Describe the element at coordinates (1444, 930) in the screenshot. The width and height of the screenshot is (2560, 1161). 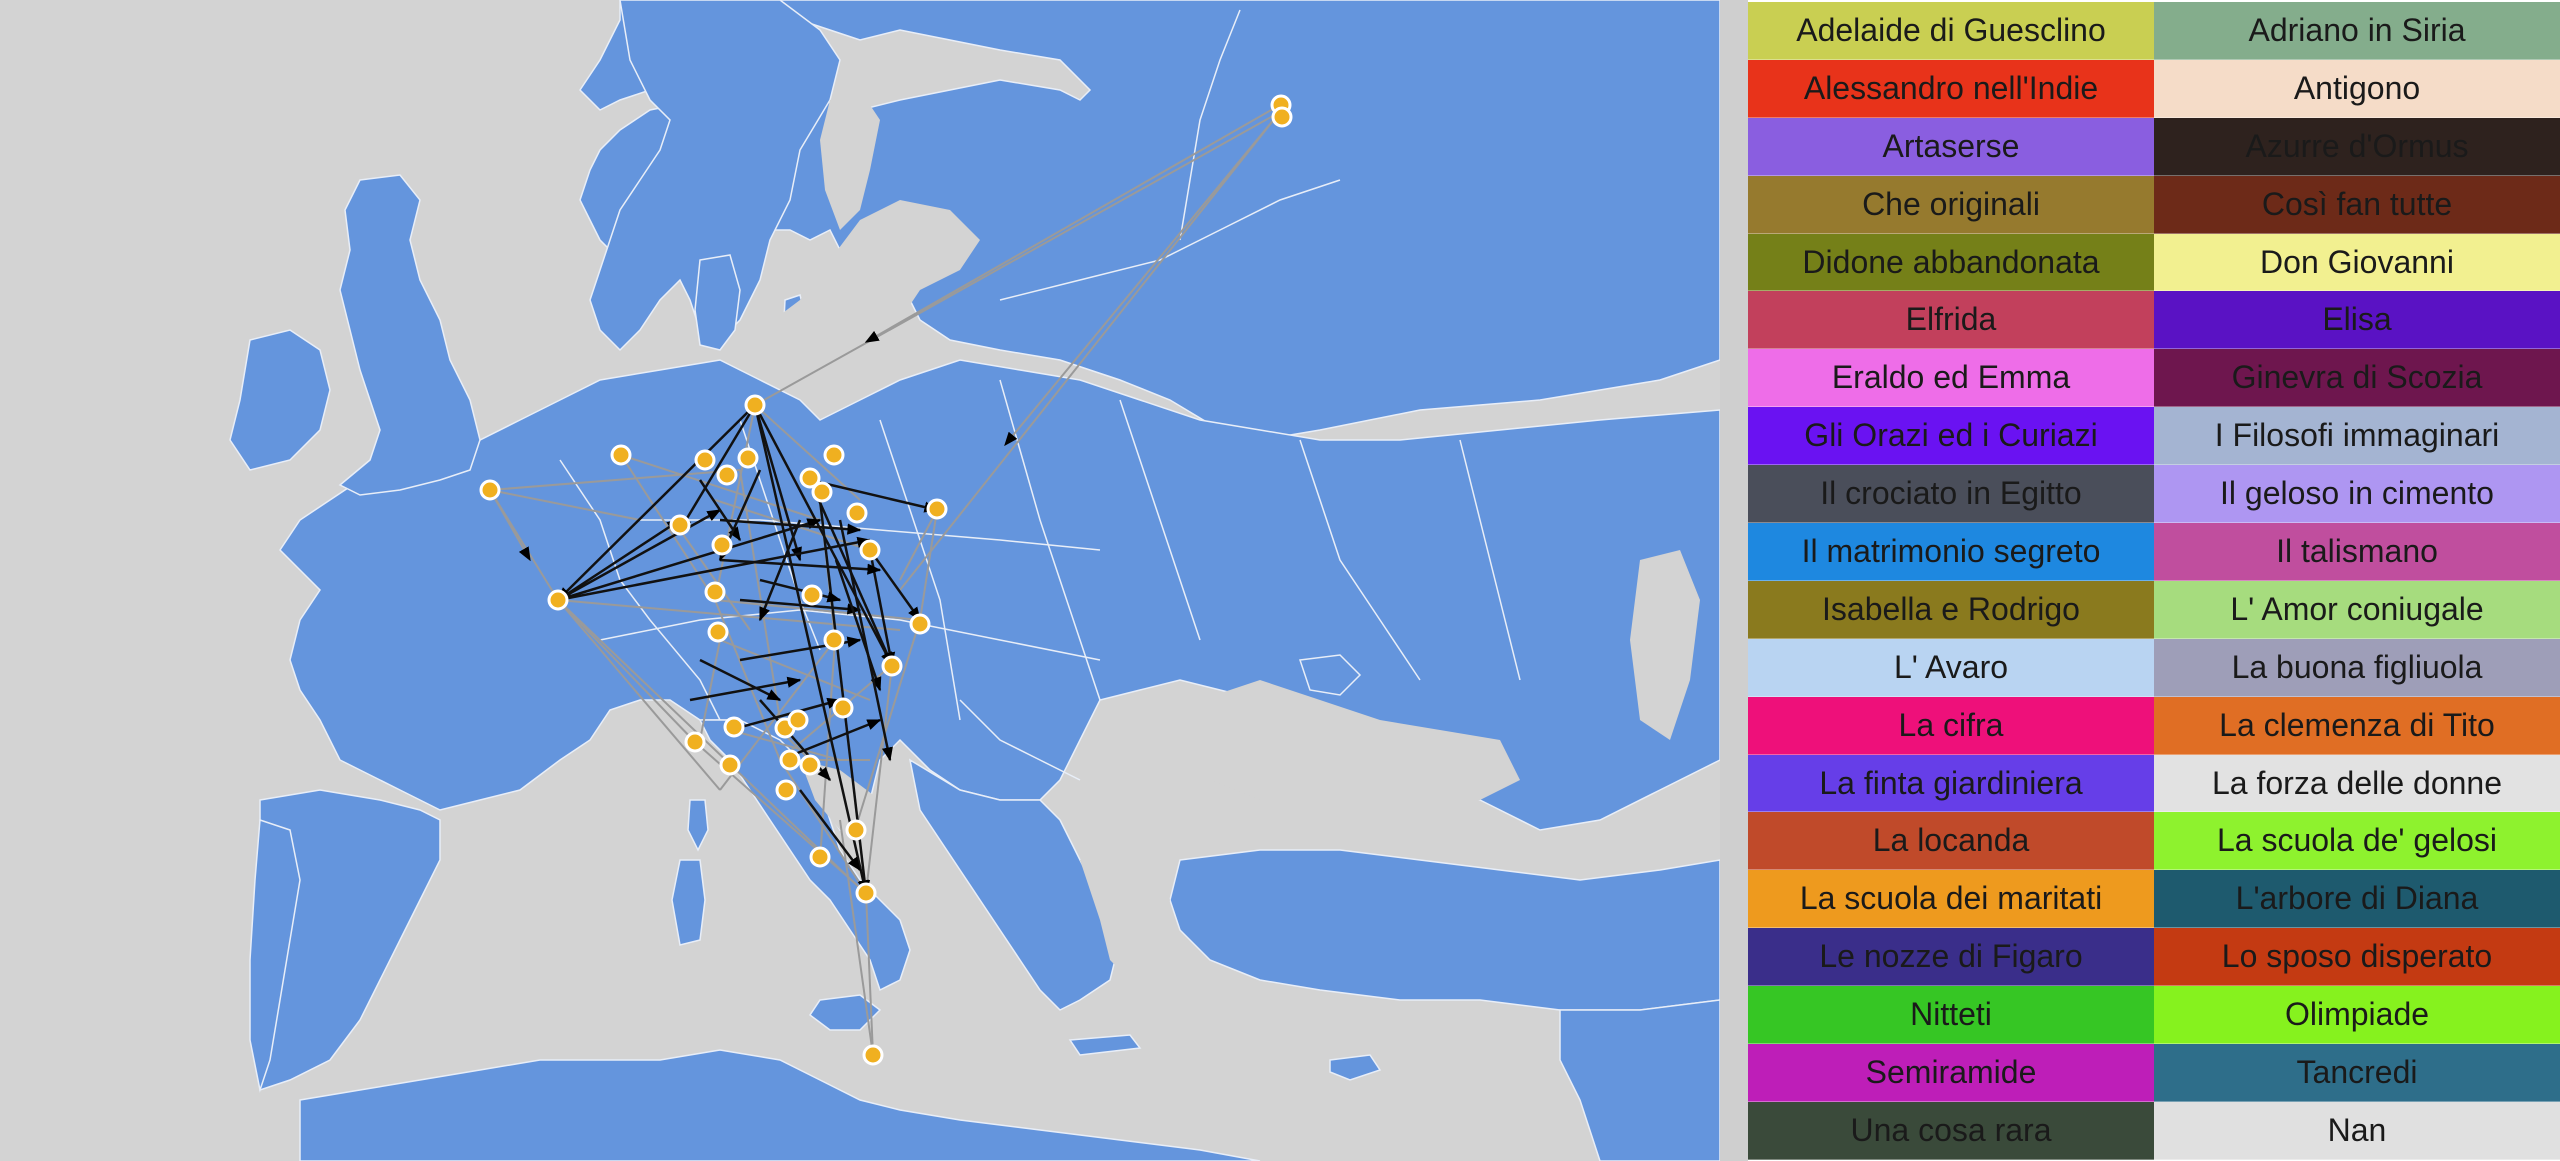
I see `land-anatolia` at that location.